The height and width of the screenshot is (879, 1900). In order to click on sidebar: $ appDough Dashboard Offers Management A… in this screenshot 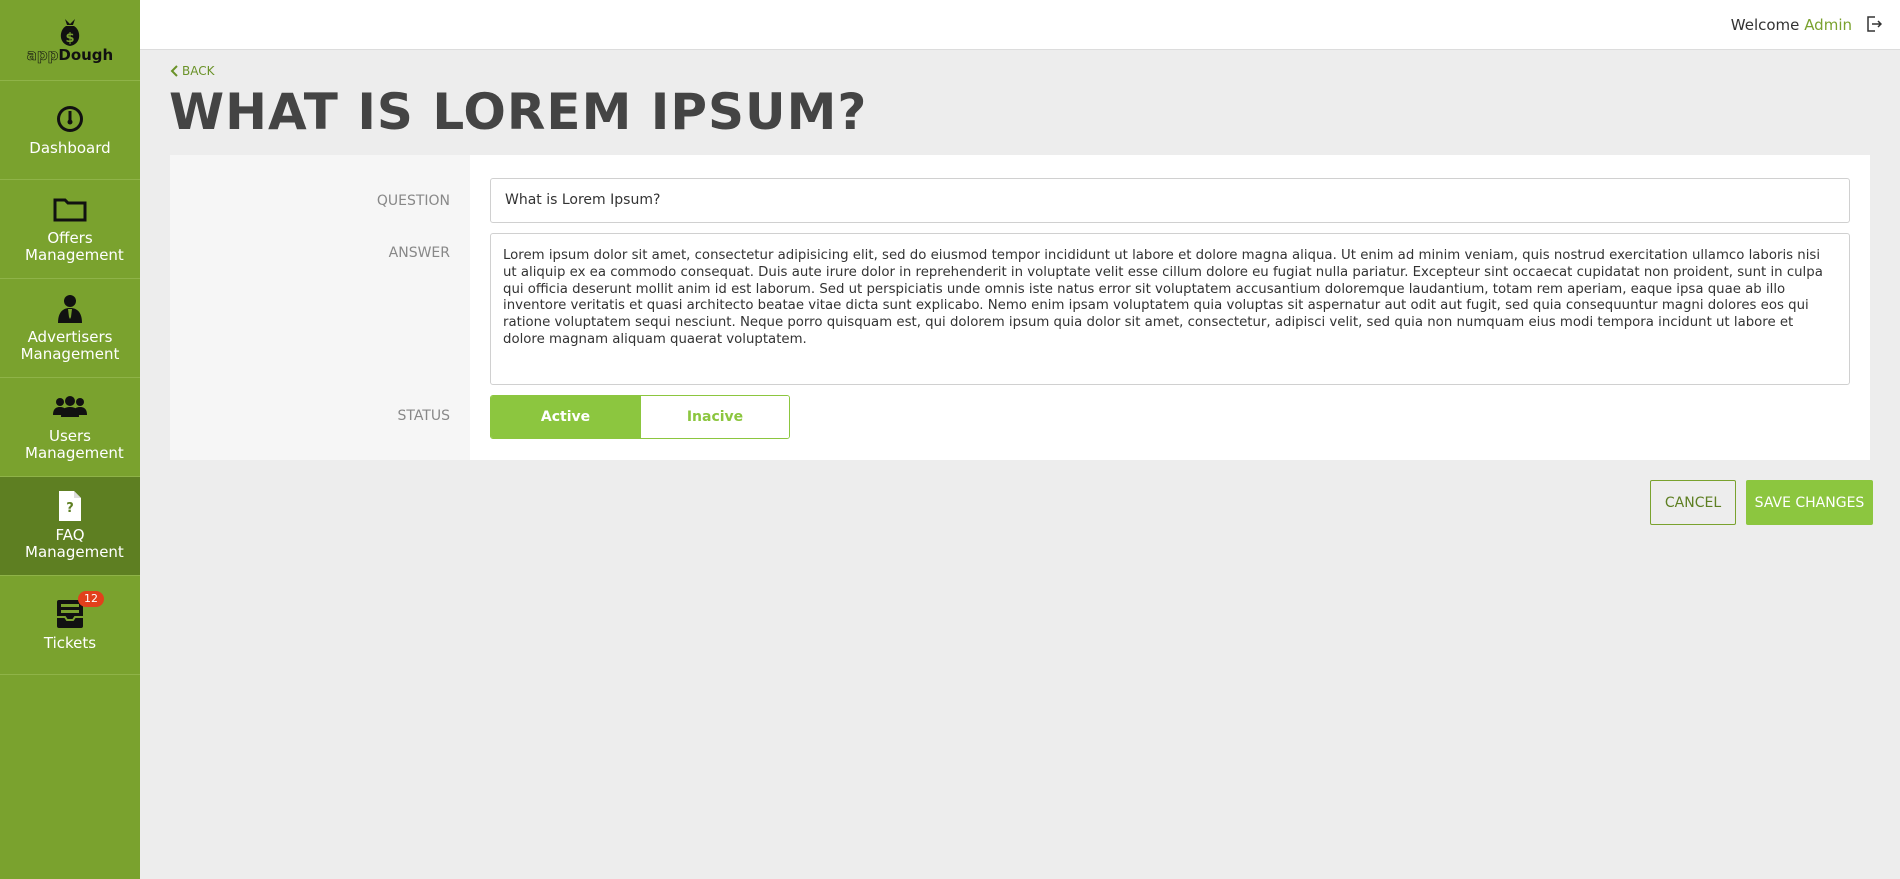, I will do `click(70, 439)`.